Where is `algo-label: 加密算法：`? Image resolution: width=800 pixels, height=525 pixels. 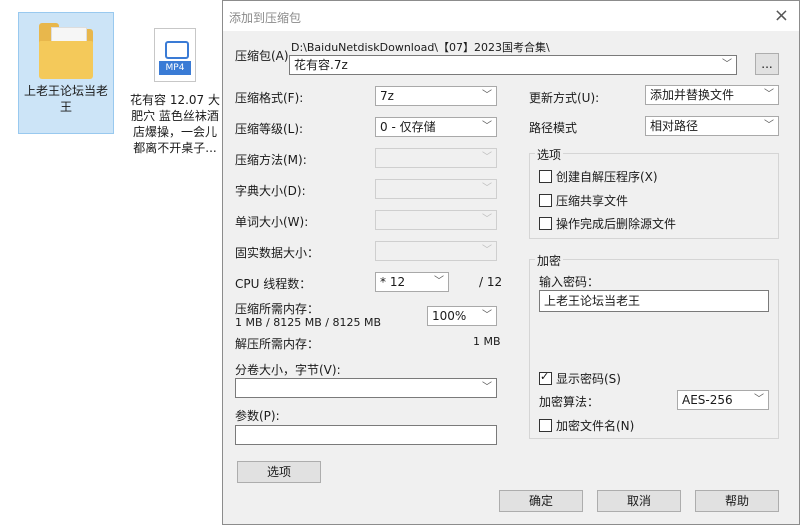 algo-label: 加密算法： is located at coordinates (569, 402).